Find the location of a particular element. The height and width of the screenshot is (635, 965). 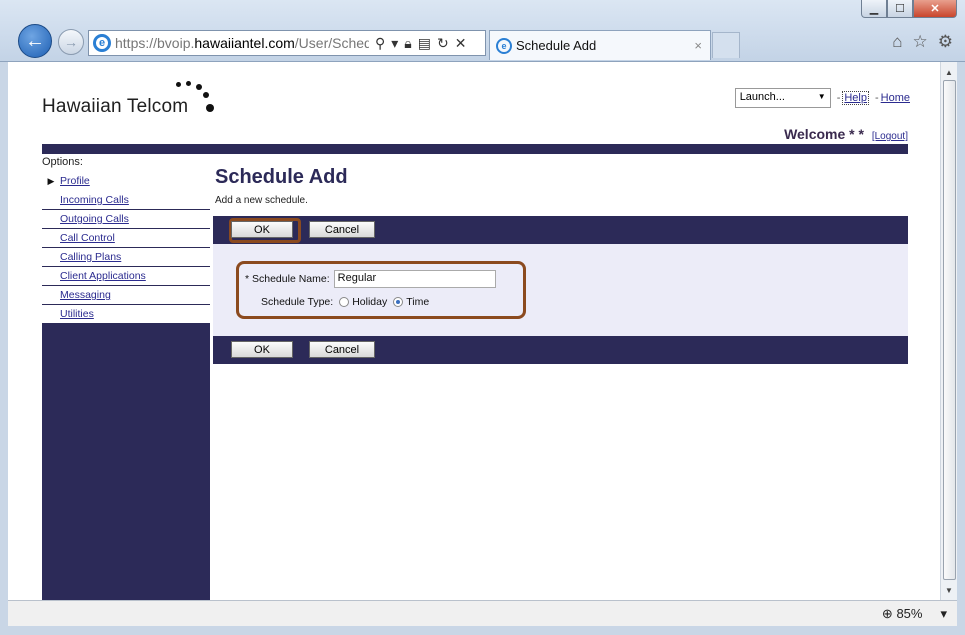

zoom-dropdown-icon: ▾ is located at coordinates (943, 614).